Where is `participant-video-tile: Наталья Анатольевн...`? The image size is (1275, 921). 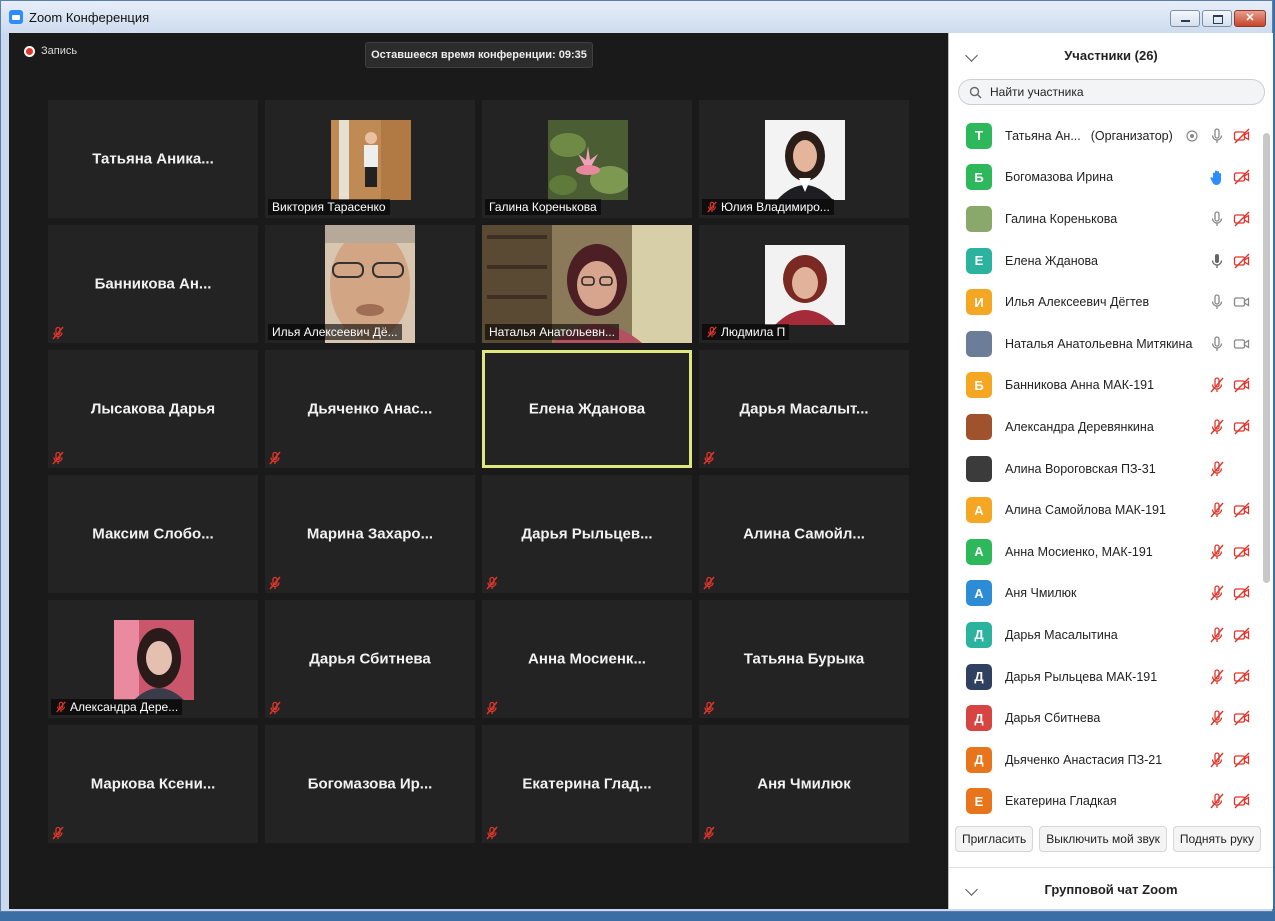
participant-video-tile: Наталья Анатольевн... is located at coordinates (587, 284).